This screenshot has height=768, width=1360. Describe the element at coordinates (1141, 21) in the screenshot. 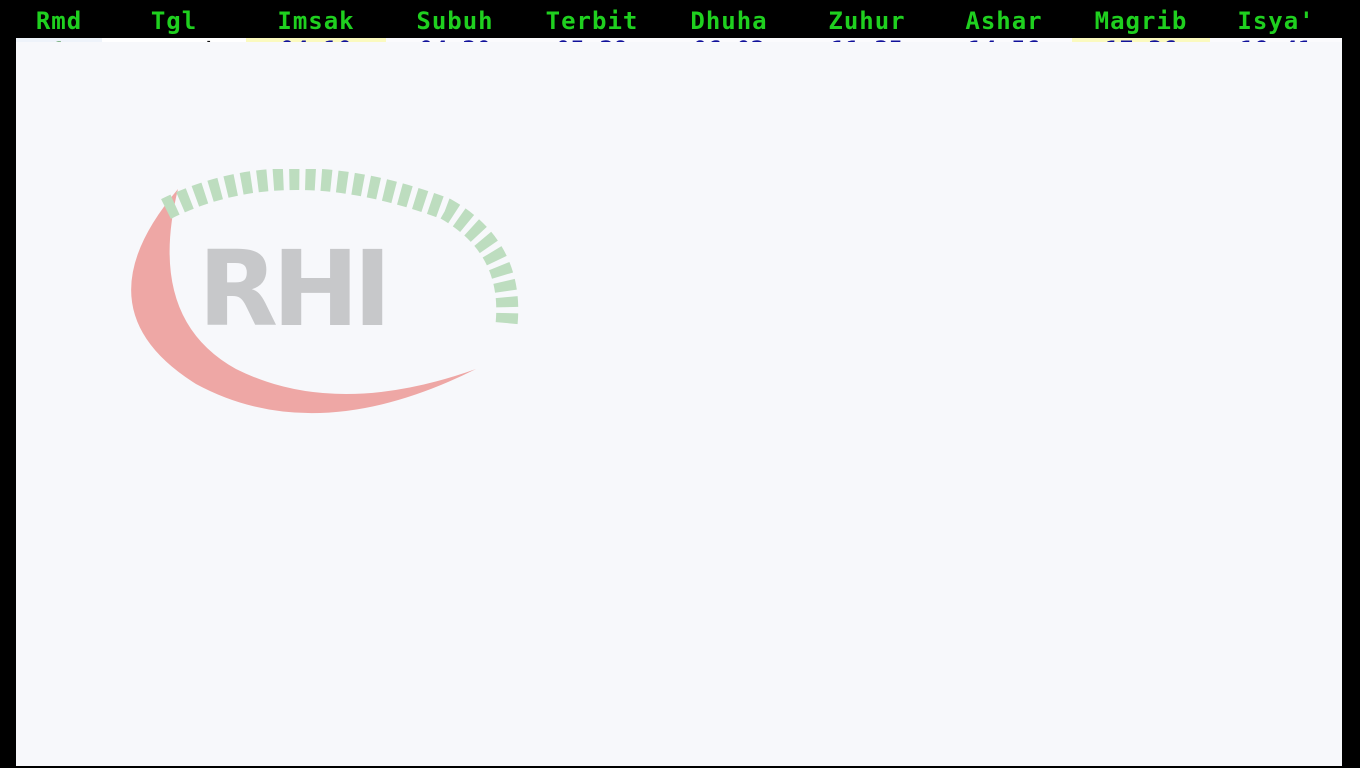

I see `header-magrib: Magrib` at that location.